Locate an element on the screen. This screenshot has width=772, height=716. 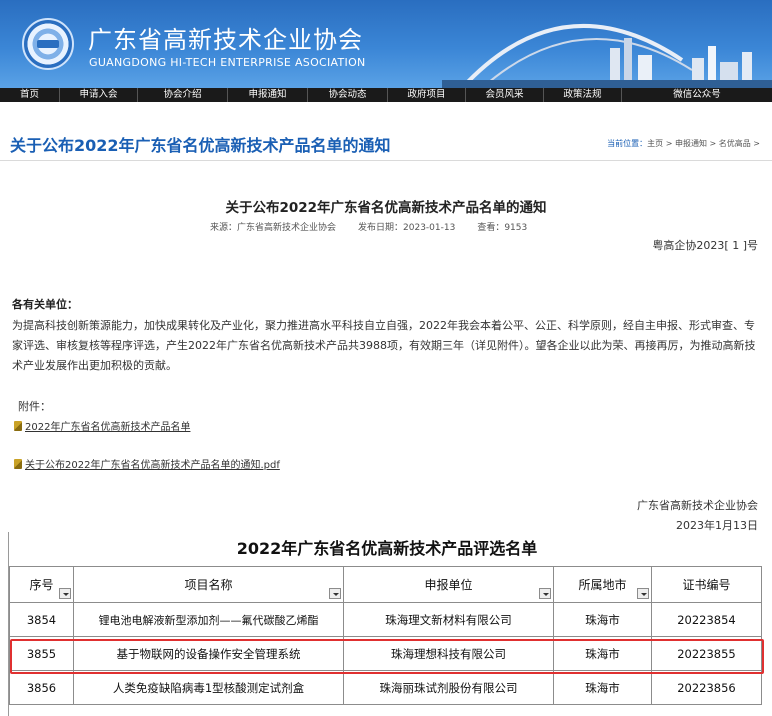
cell-cert: 20223854 is located at coordinates (706, 619).